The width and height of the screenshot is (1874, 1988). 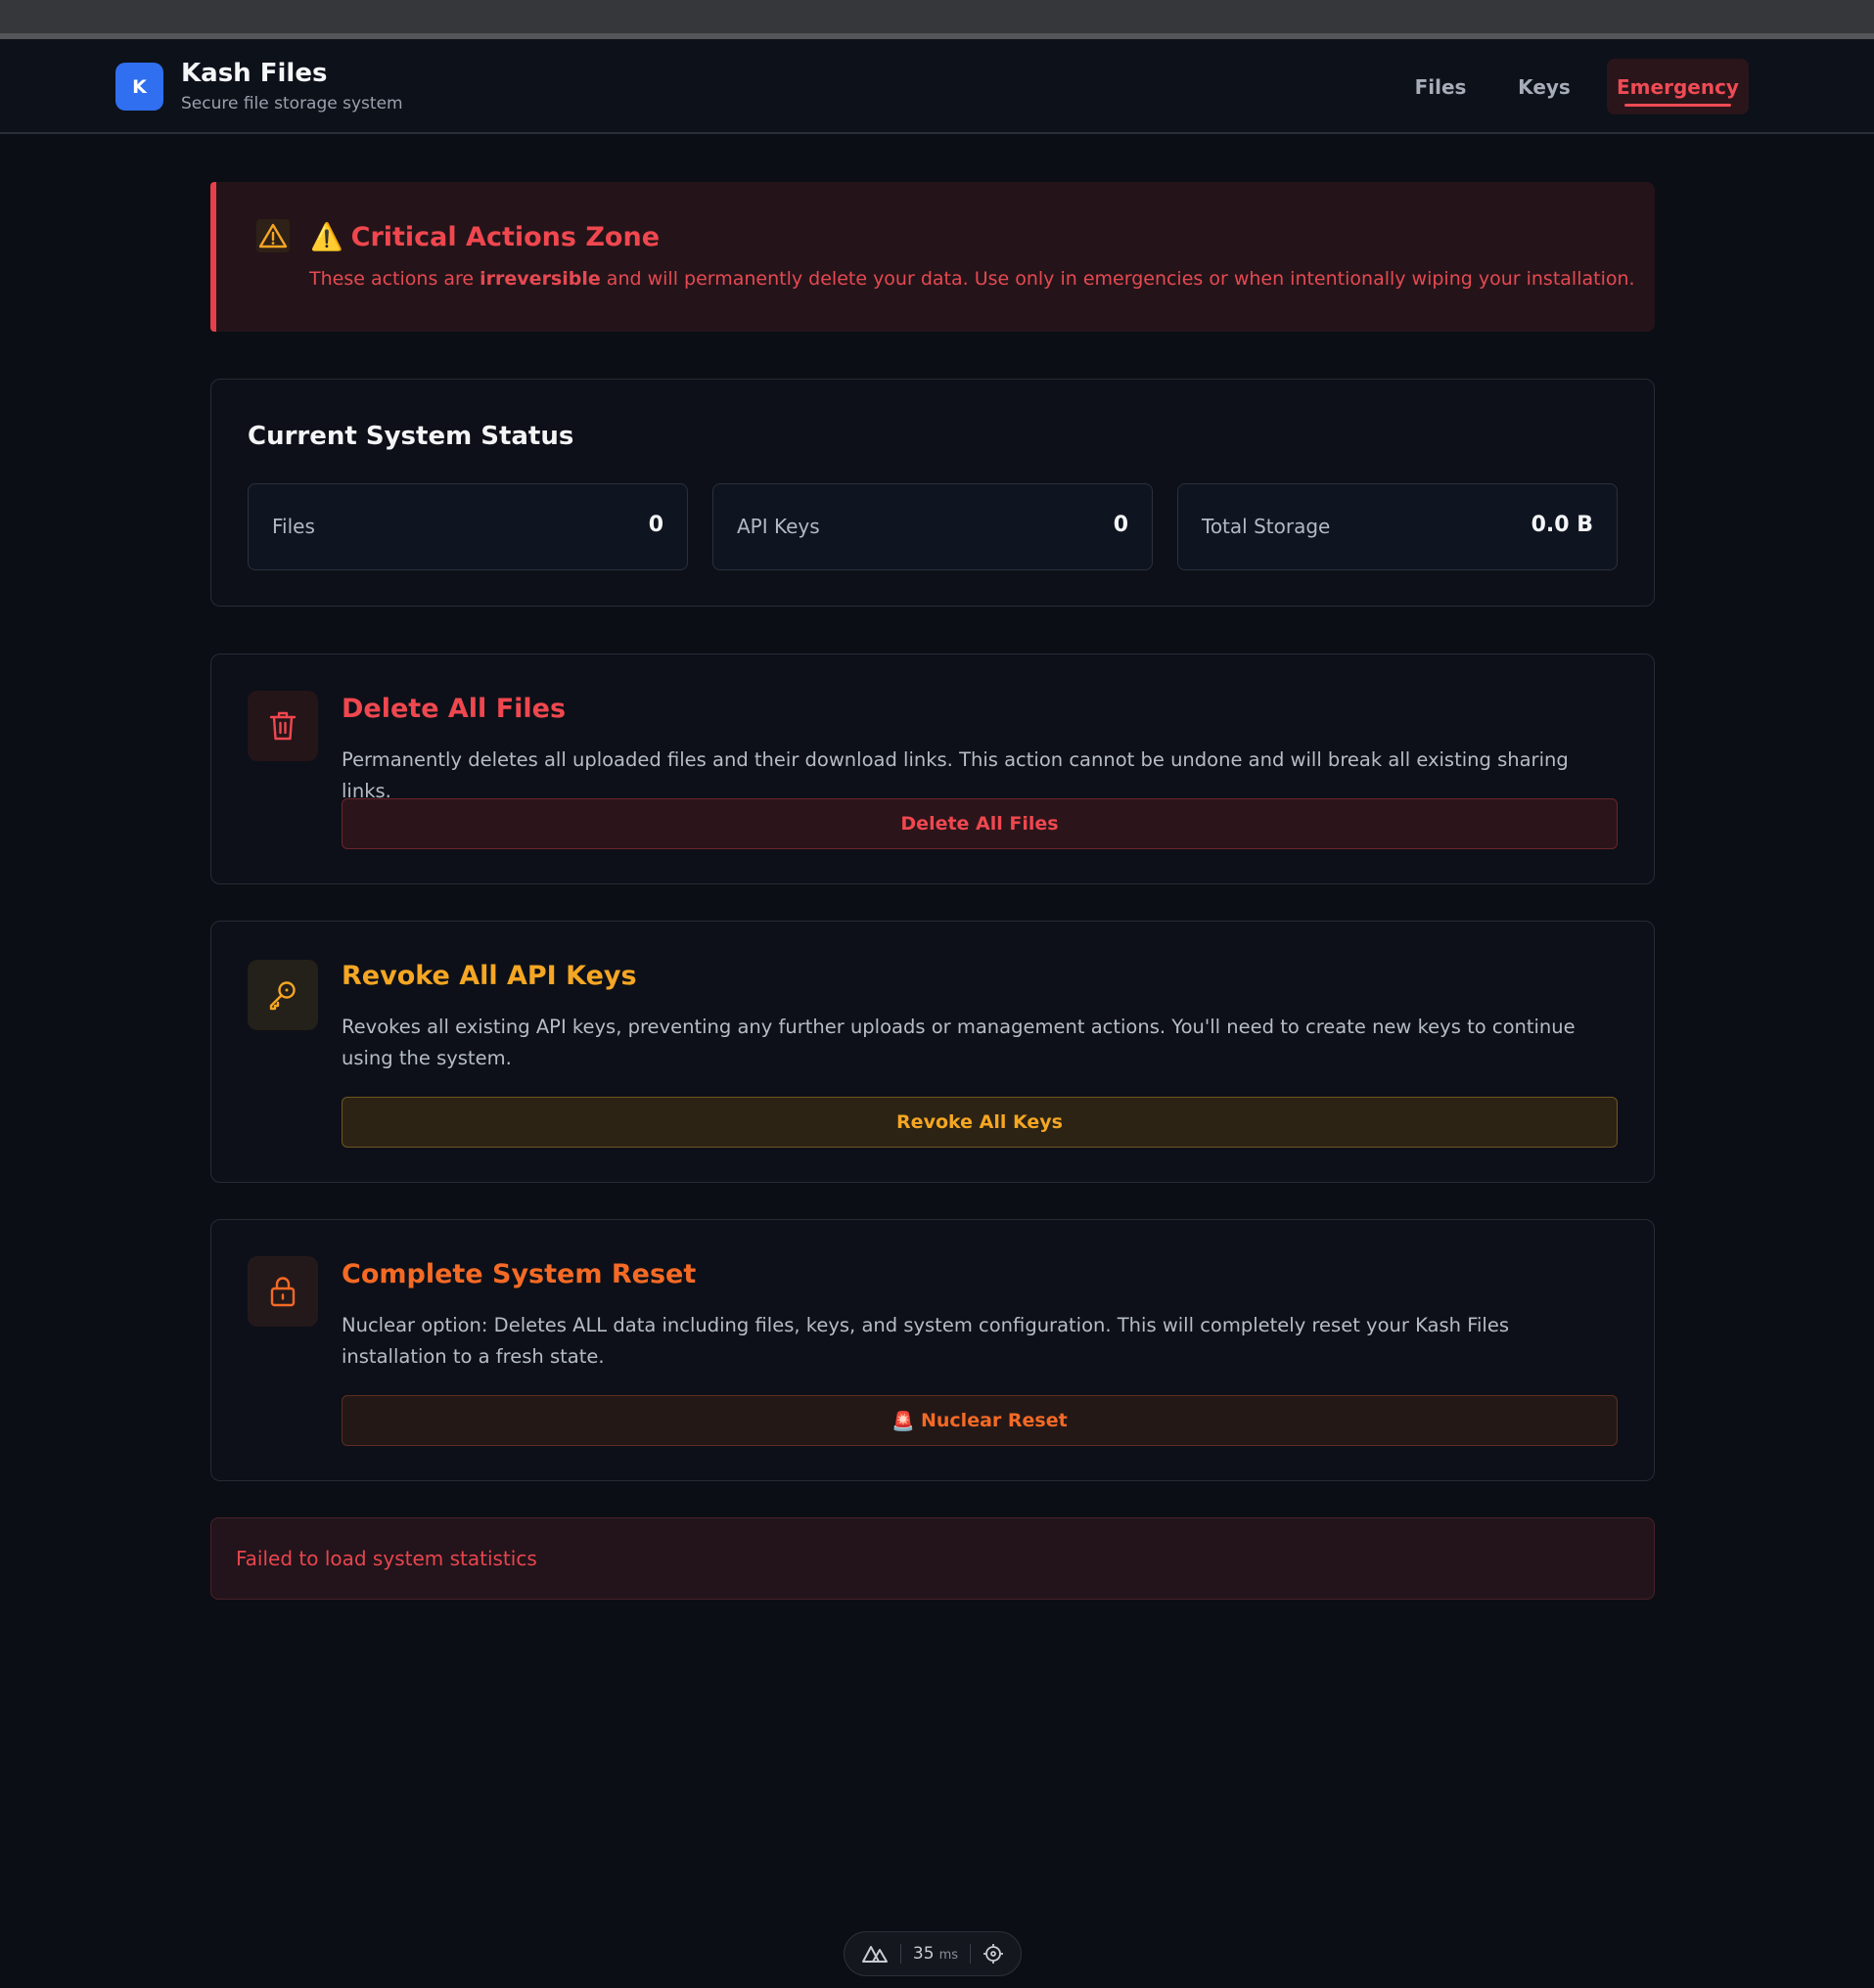 I want to click on perf-ms-unit: ms, so click(x=948, y=1956).